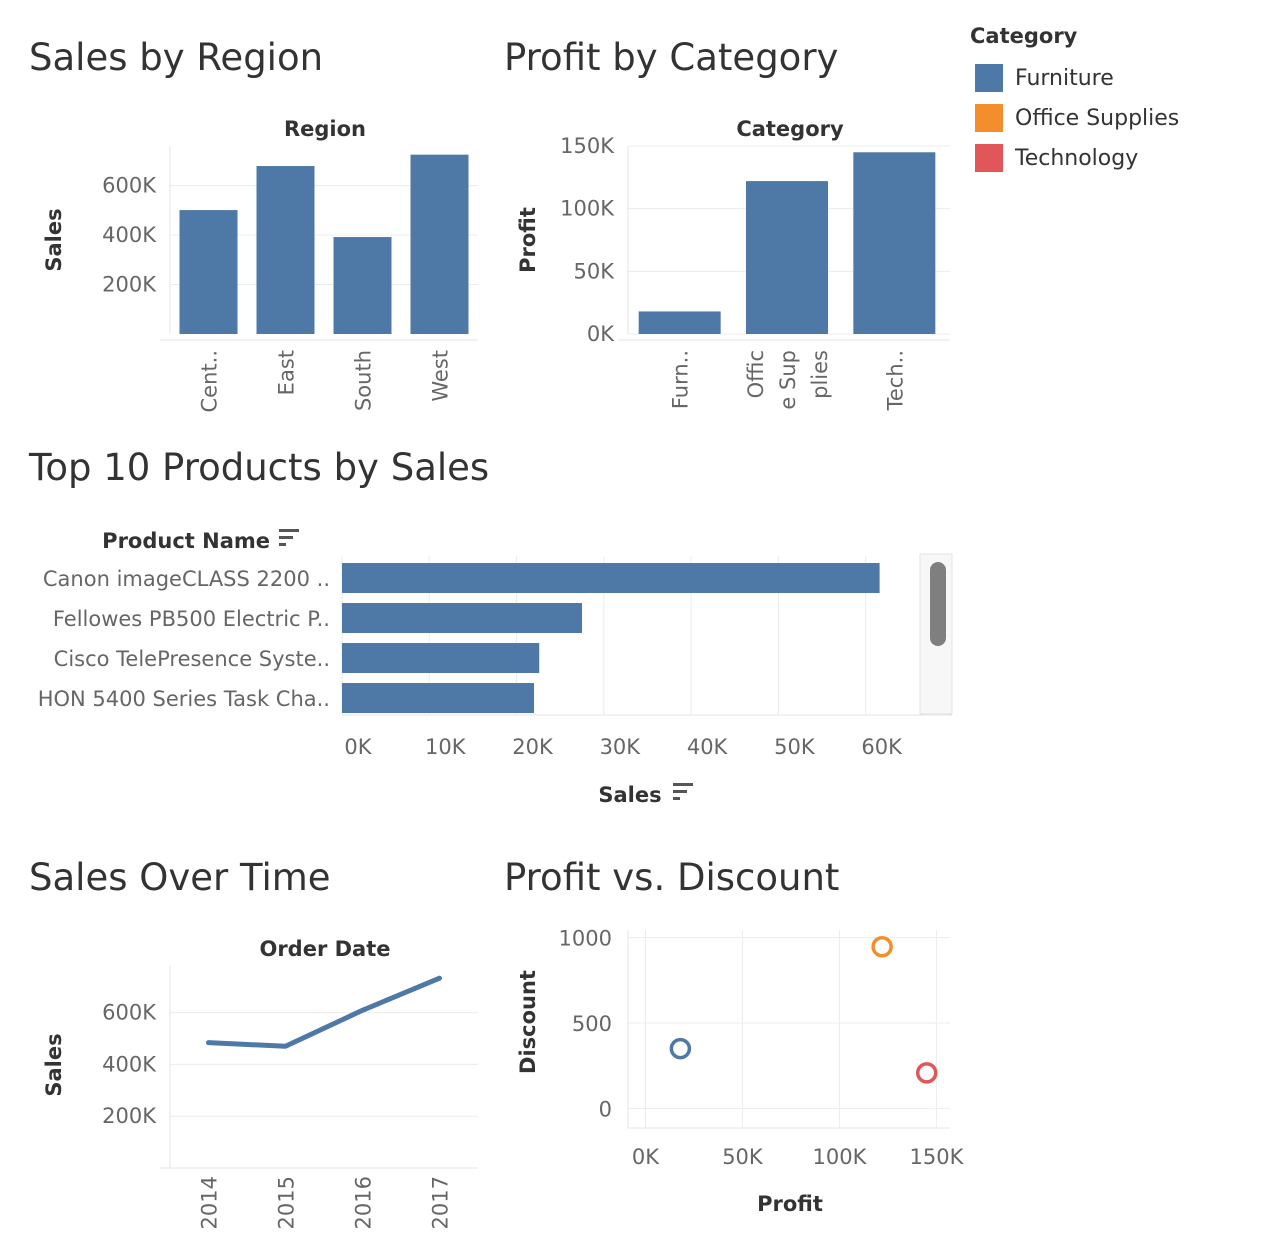  Describe the element at coordinates (788, 380) in the screenshot. I see `x-tick-label: e Sup` at that location.